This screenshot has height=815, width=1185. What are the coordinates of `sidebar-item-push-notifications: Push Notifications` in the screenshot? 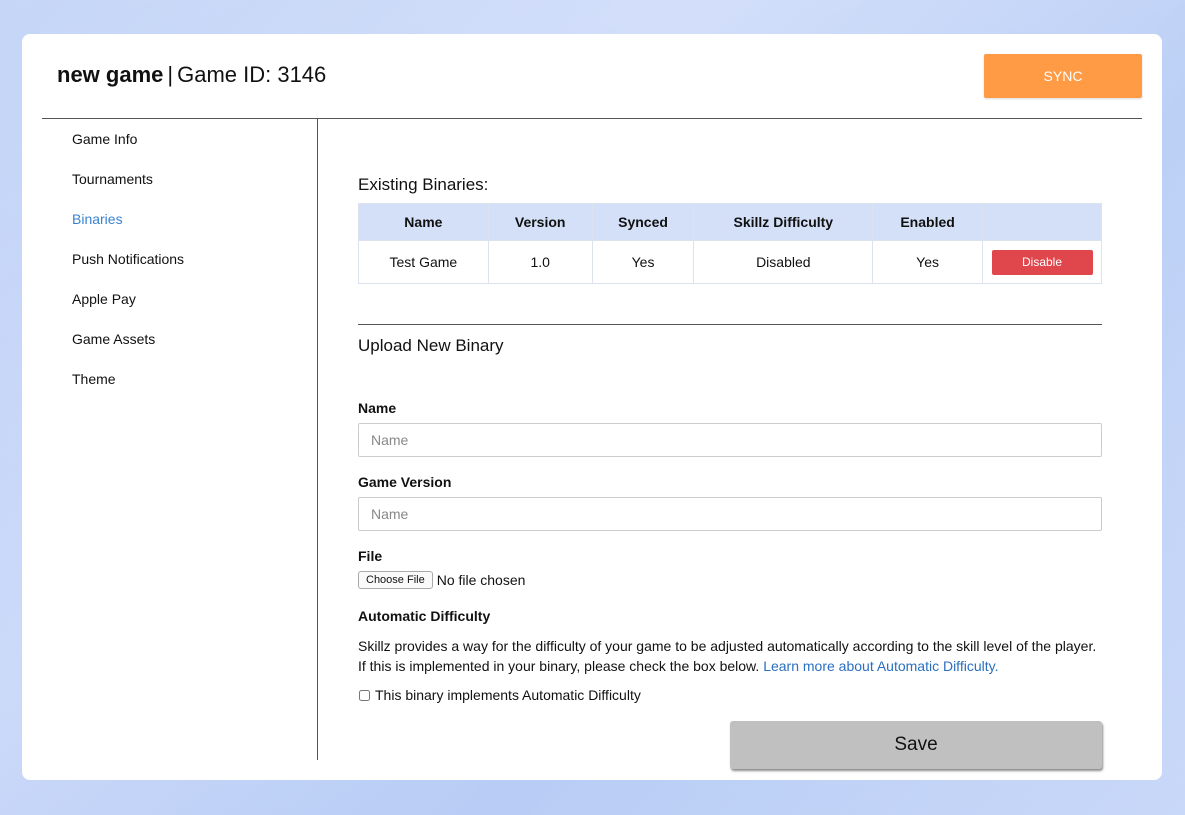 It's located at (128, 259).